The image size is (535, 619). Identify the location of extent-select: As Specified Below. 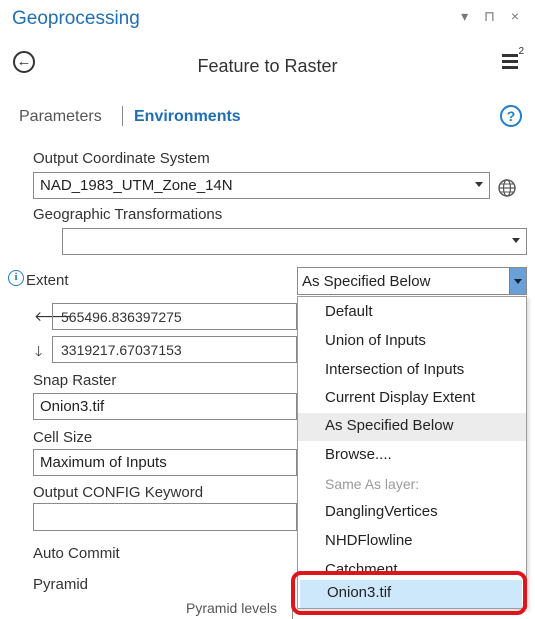
(412, 281).